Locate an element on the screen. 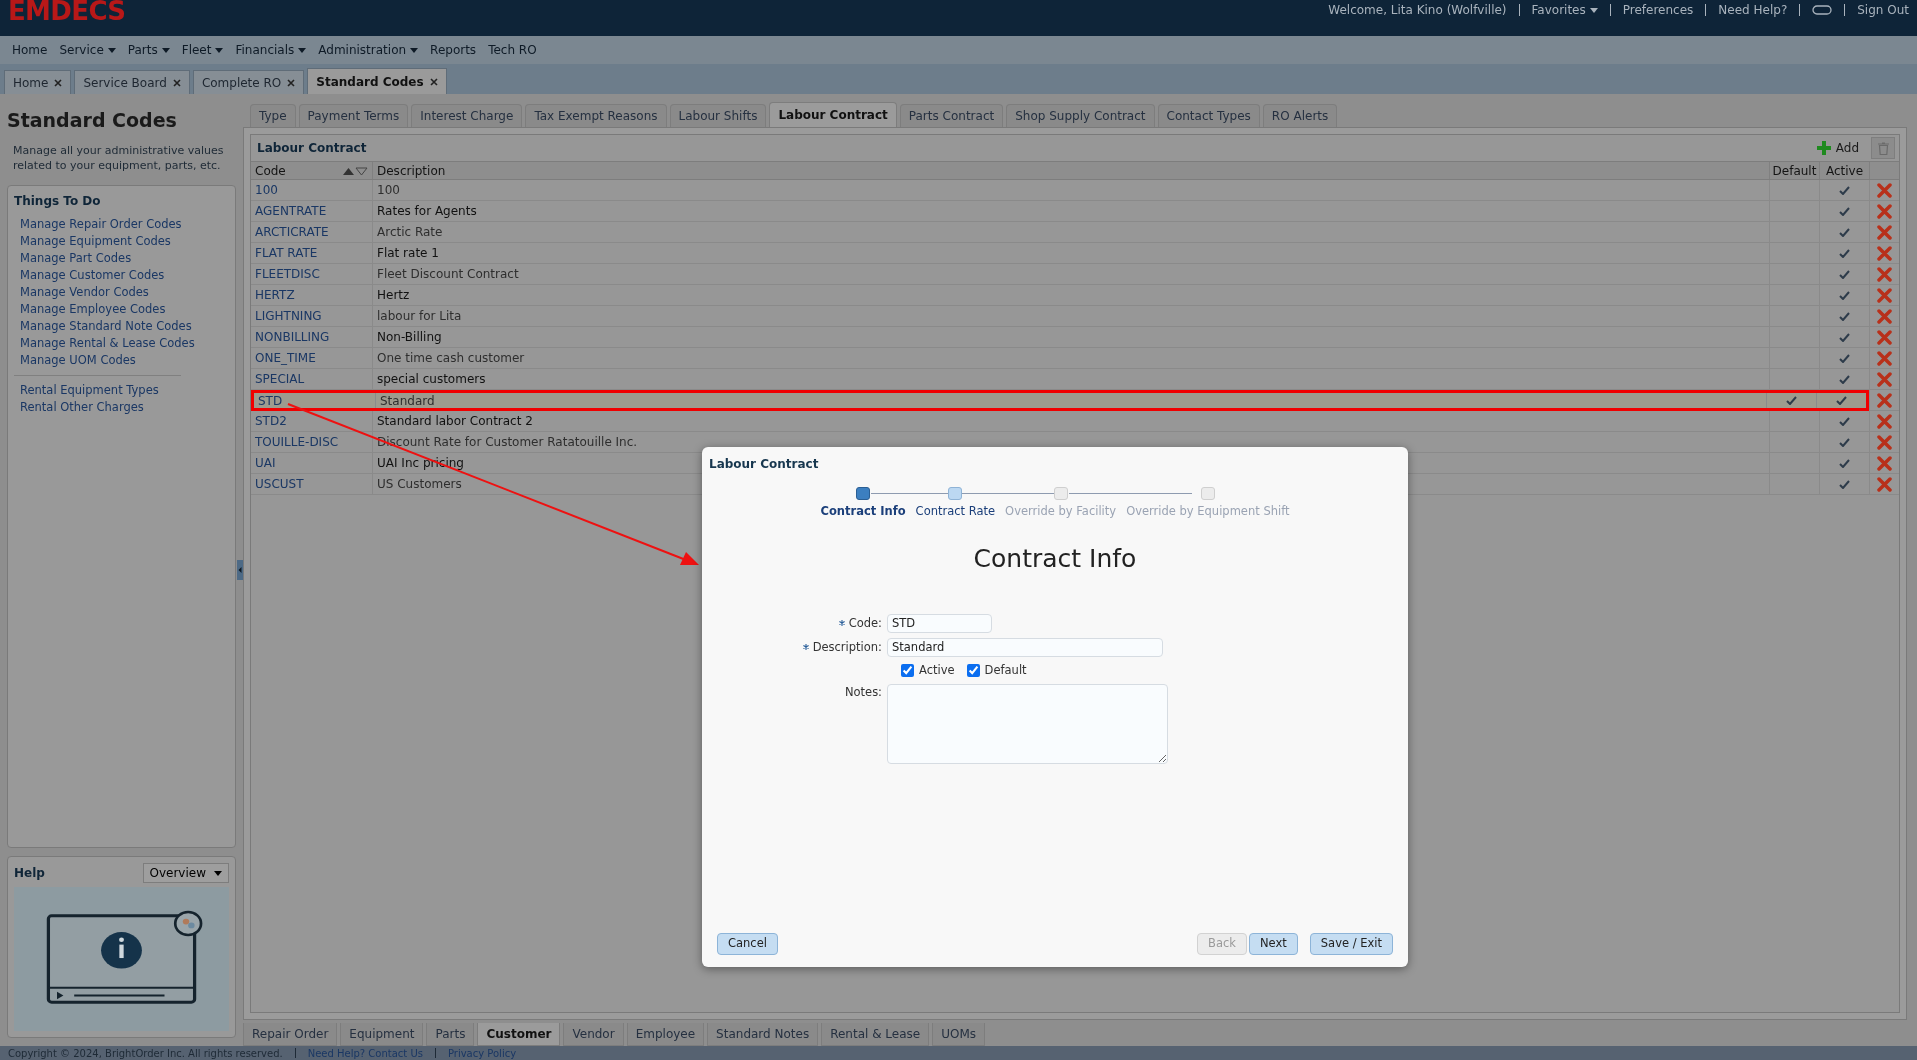  column-header: Description is located at coordinates (1071, 170).